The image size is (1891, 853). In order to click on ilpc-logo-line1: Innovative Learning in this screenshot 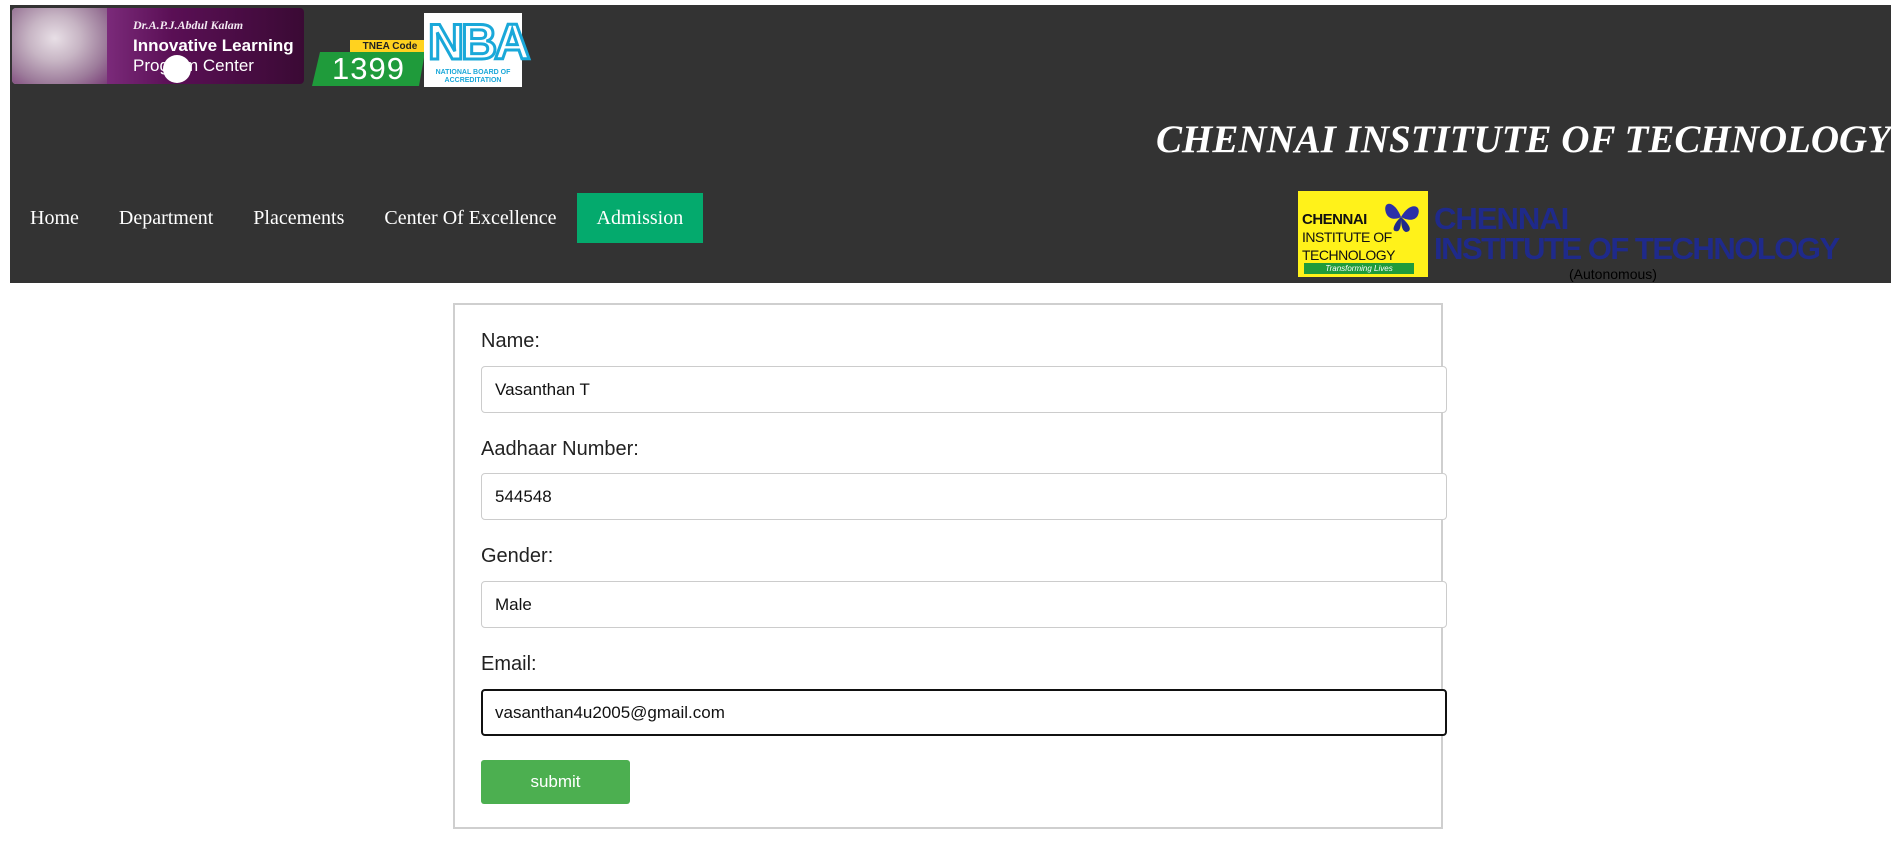, I will do `click(213, 45)`.